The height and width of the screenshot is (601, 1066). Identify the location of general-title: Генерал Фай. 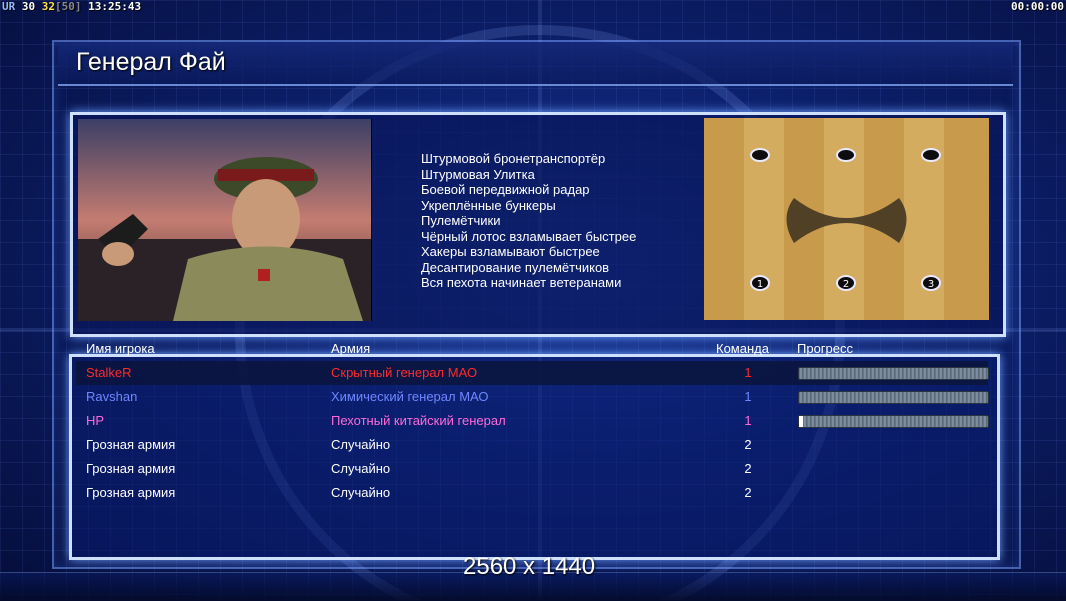
(151, 62).